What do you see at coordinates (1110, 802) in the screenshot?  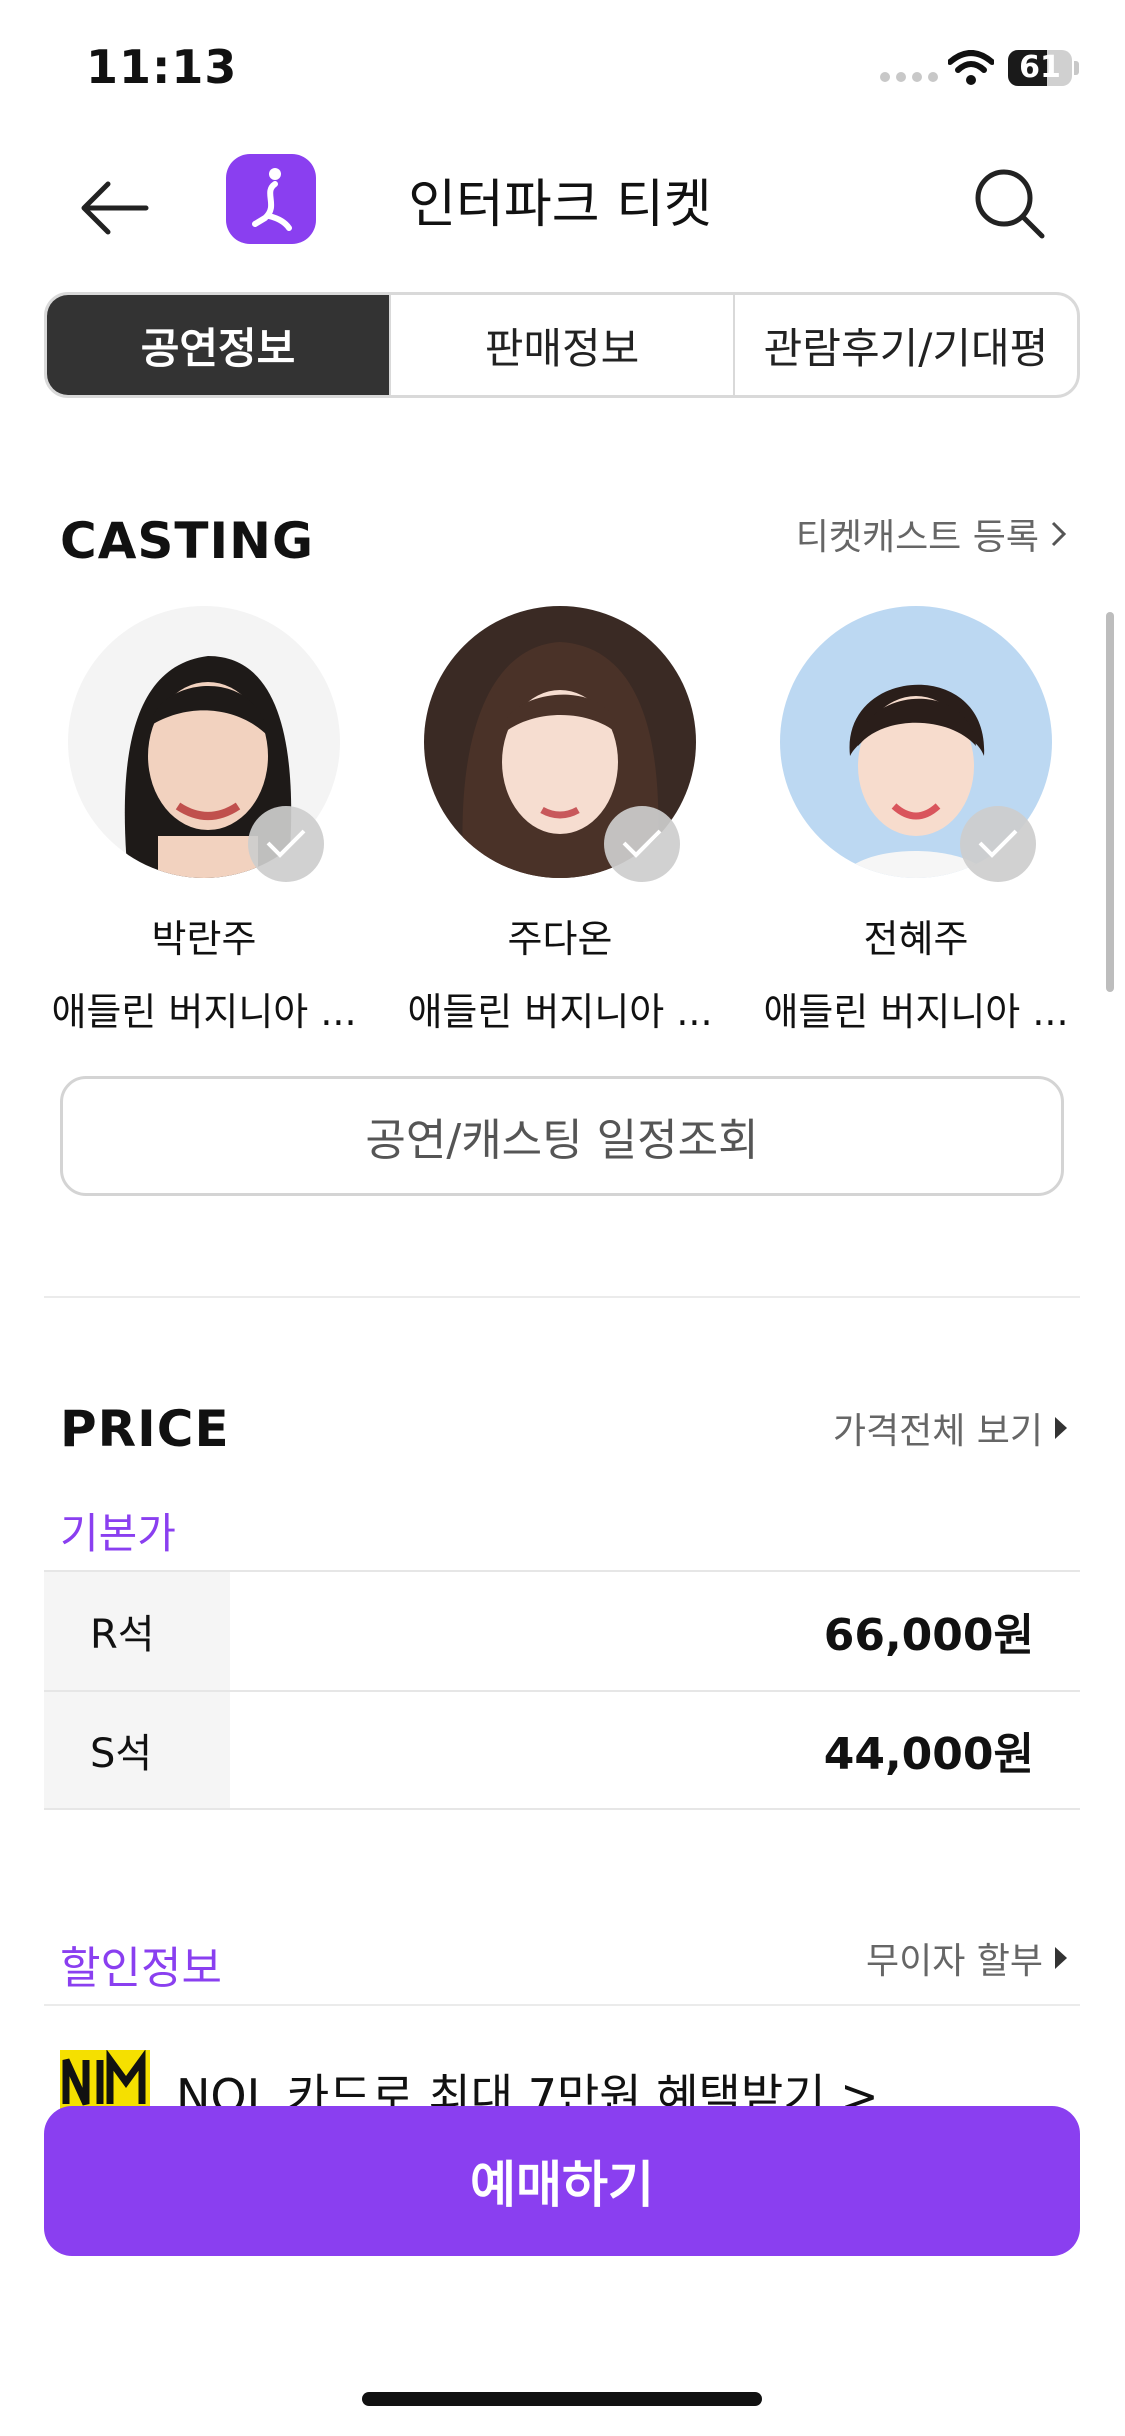 I see `scrollbar` at bounding box center [1110, 802].